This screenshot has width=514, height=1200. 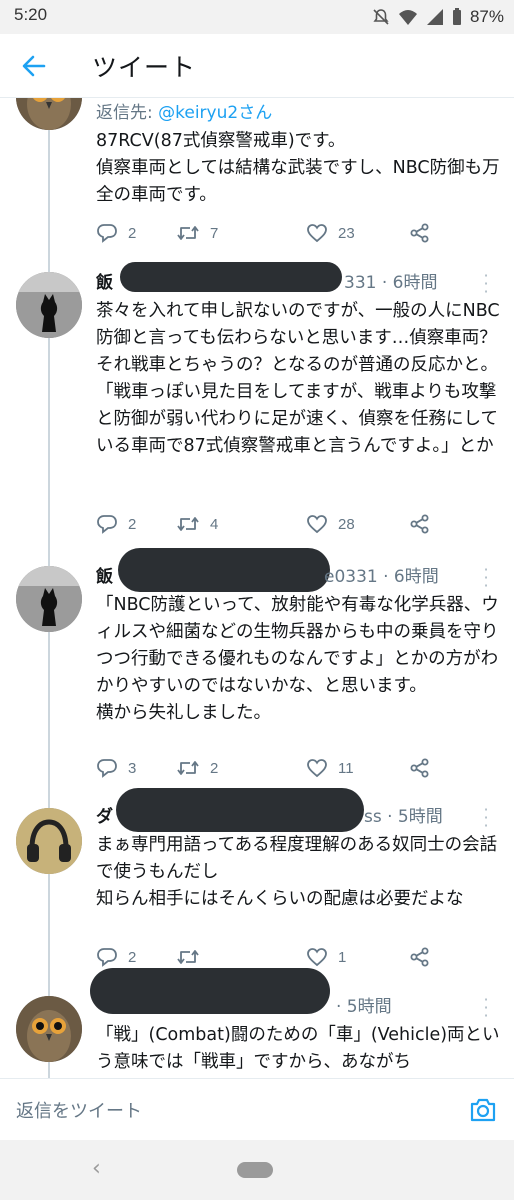 I want to click on page-title: ツイート, so click(x=144, y=67).